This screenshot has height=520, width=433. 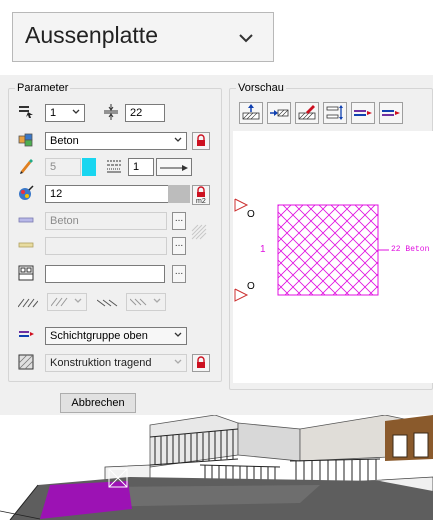 I want to click on layer-swap-icon, so click(x=334, y=112).